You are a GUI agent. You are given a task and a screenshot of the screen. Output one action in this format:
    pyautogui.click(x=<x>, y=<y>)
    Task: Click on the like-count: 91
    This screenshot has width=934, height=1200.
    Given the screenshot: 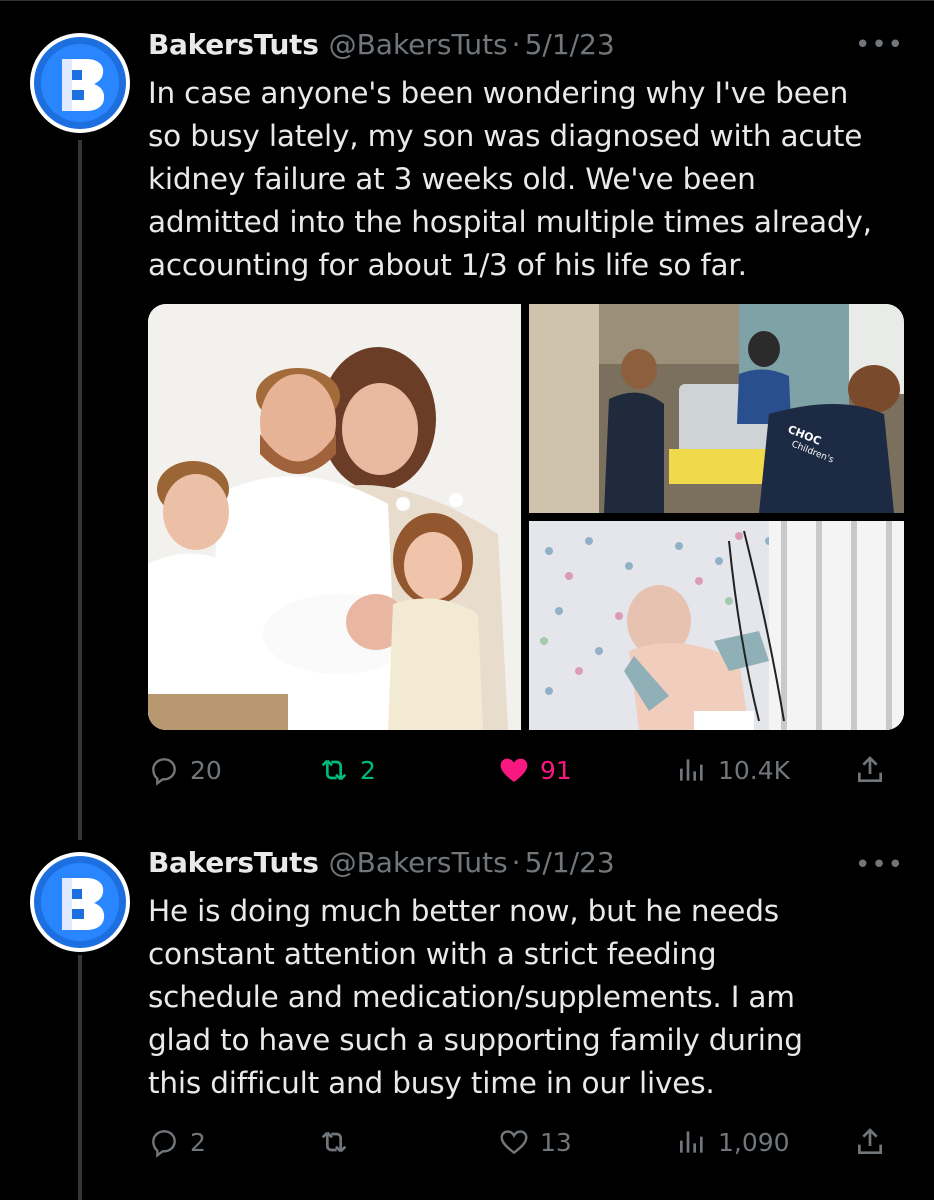 What is the action you would take?
    pyautogui.click(x=556, y=770)
    